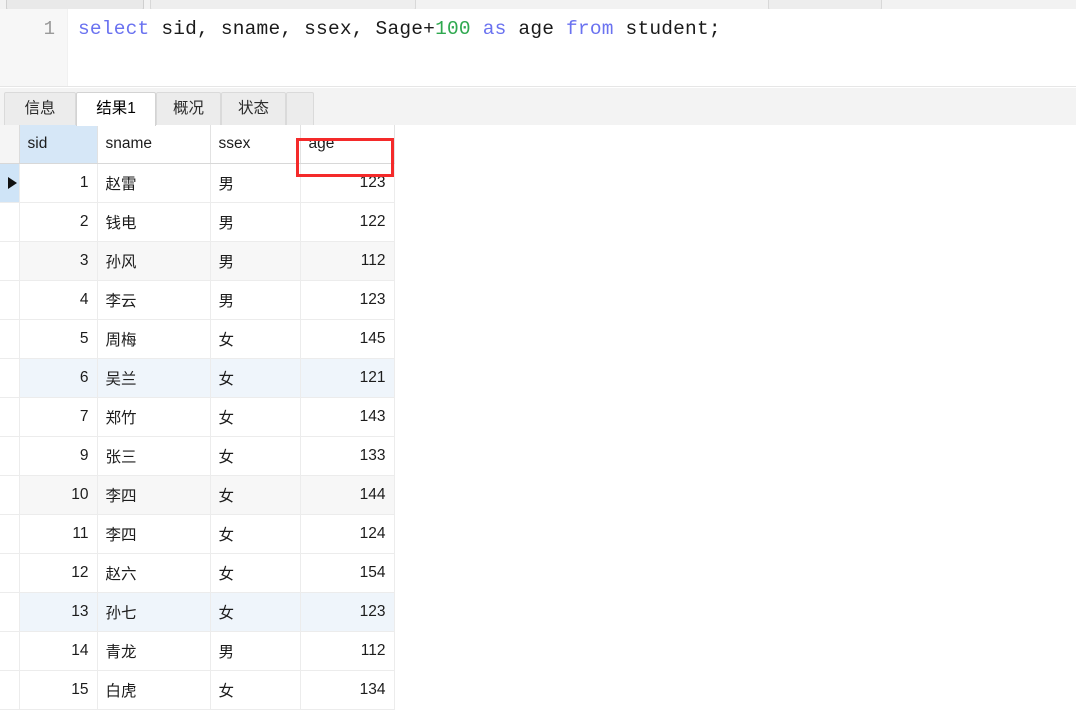 The image size is (1076, 721). Describe the element at coordinates (58, 144) in the screenshot. I see `column-header-sid: sid` at that location.